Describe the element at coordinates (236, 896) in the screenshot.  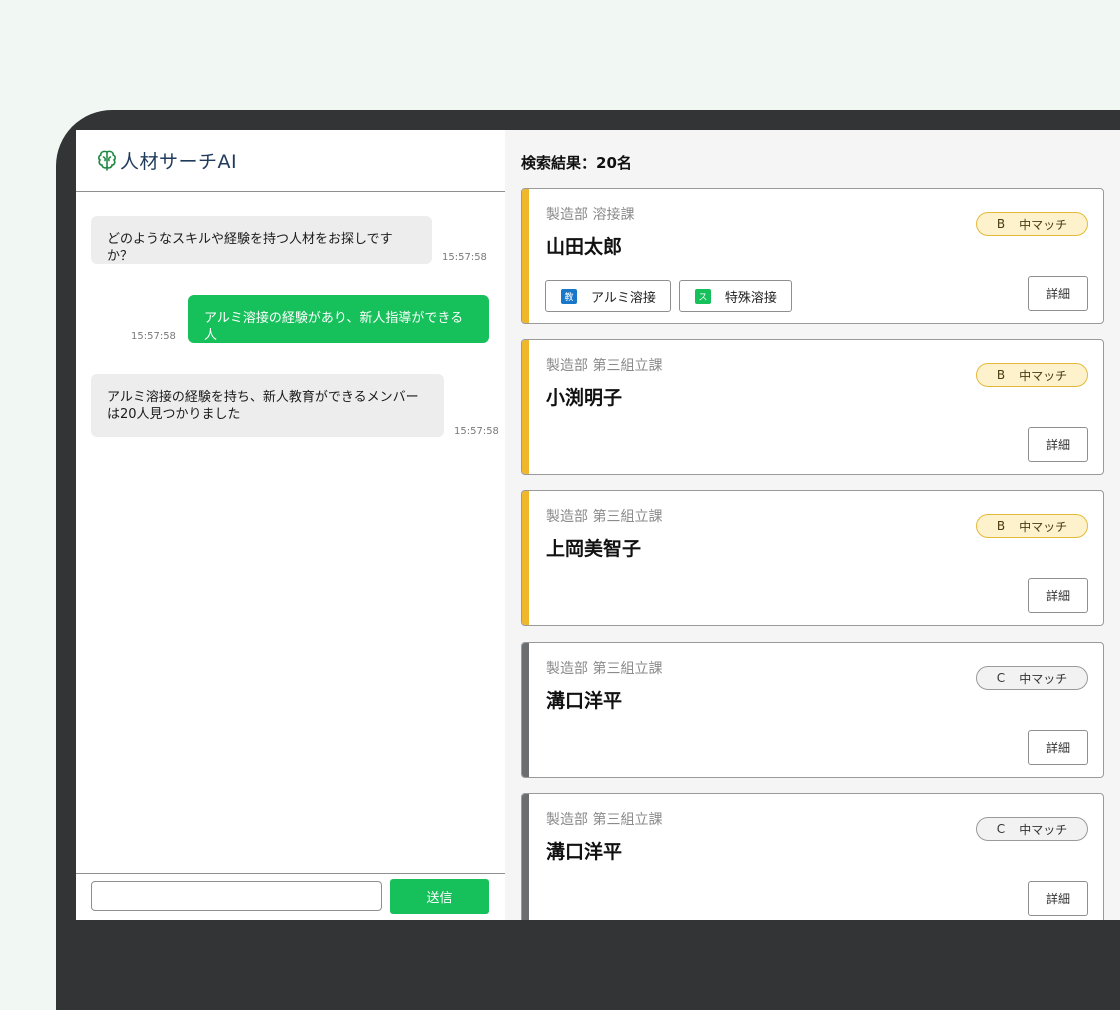
I see `chat-input` at that location.